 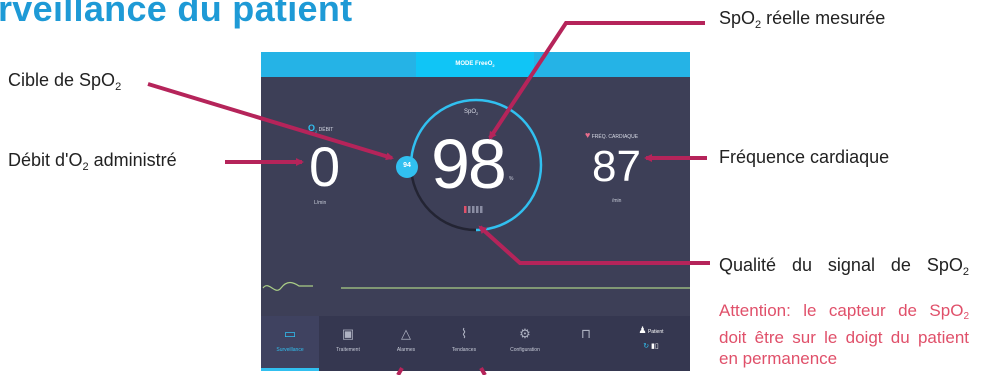 What do you see at coordinates (483, 371) in the screenshot?
I see `arrow-stub-right` at bounding box center [483, 371].